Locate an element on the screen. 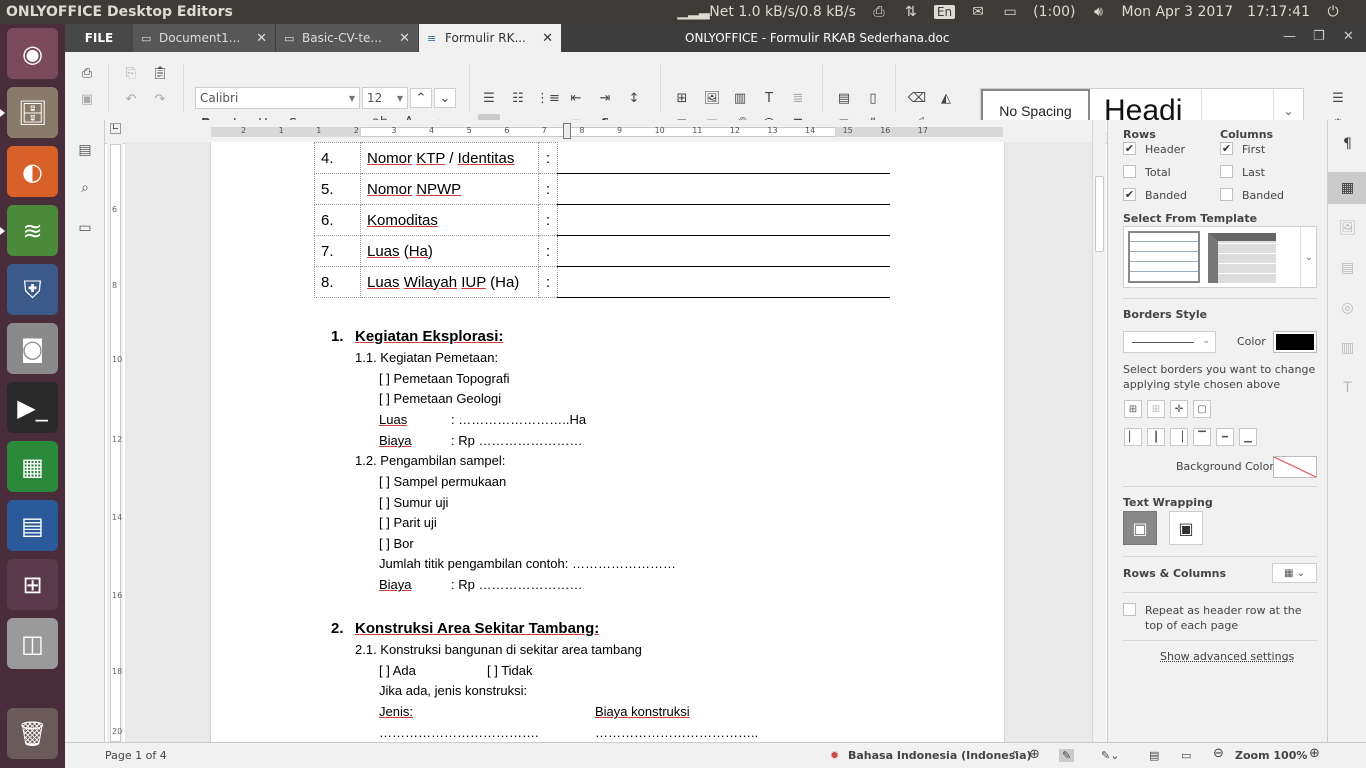 This screenshot has width=1366, height=768. vertical-ruler: ∟ 6 8 10 12 14 16 18 20 is located at coordinates (115, 431).